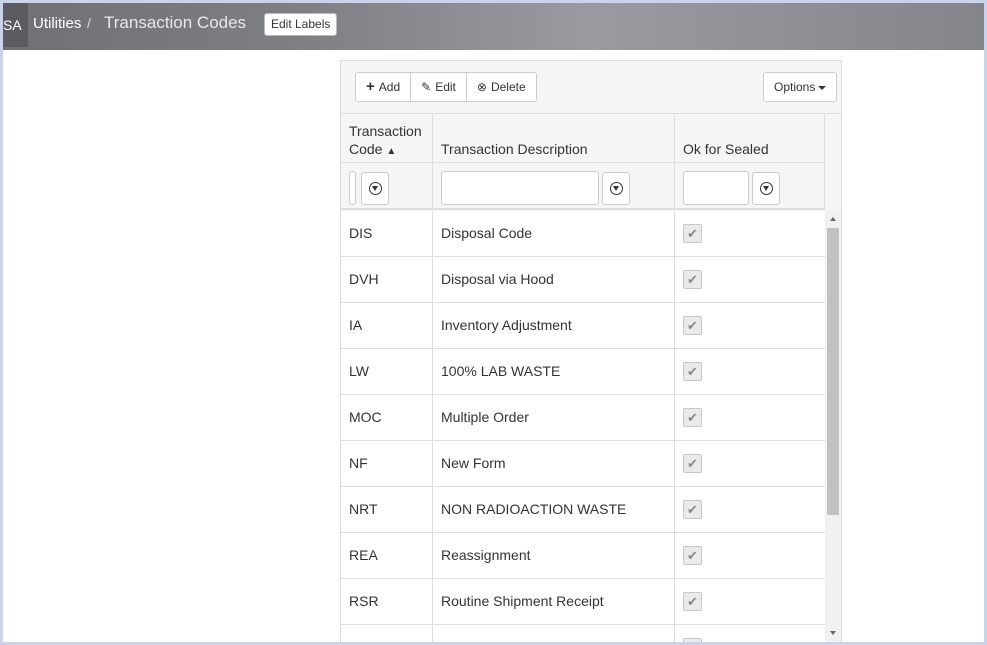  What do you see at coordinates (365, 417) in the screenshot?
I see `transaction-code-cell: MOC` at bounding box center [365, 417].